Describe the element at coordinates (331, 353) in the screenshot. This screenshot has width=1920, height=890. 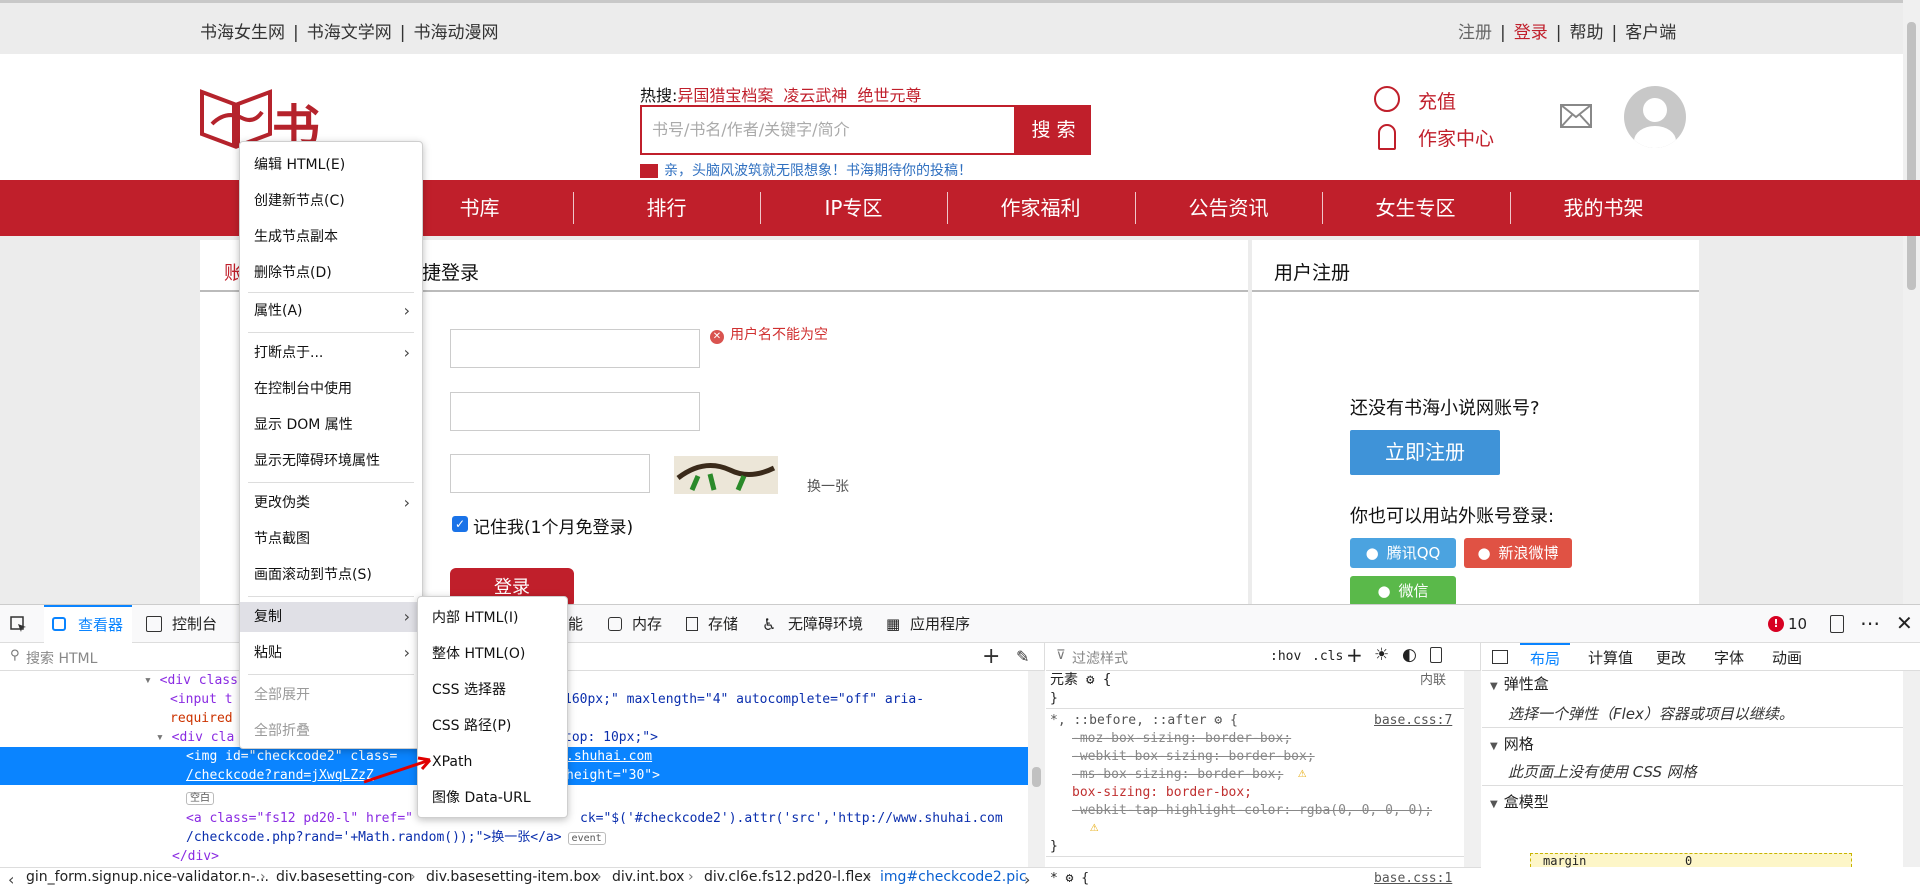
I see `menu-item-break-on: 打断点于... ›` at that location.